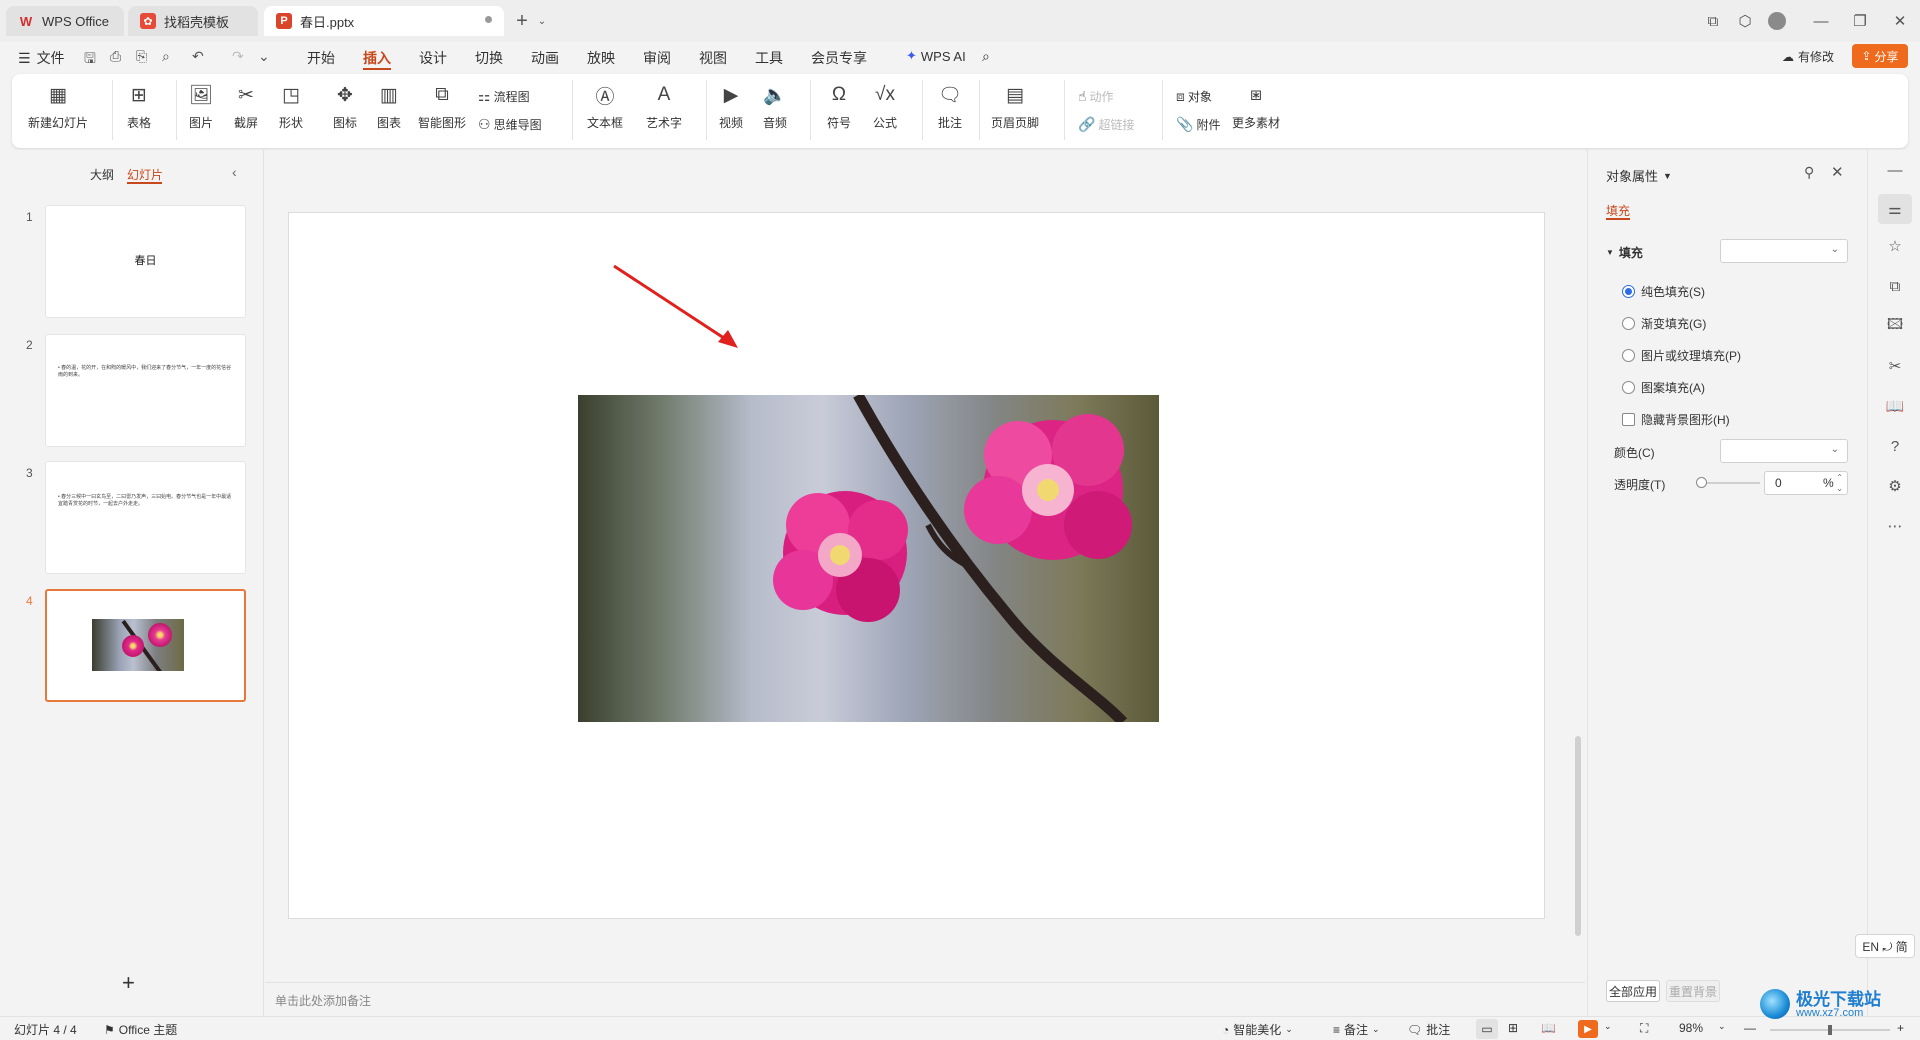 The image size is (1920, 1040). Describe the element at coordinates (1830, 1030) in the screenshot. I see `zoom-slider` at that location.